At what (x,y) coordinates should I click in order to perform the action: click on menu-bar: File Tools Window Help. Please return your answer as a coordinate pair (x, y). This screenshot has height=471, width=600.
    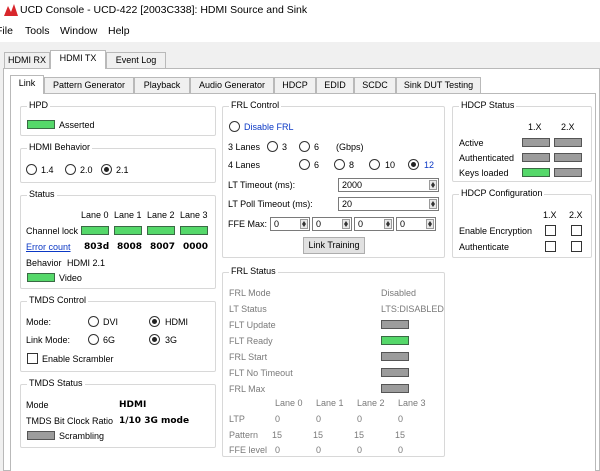
    Looking at the image, I should click on (300, 32).